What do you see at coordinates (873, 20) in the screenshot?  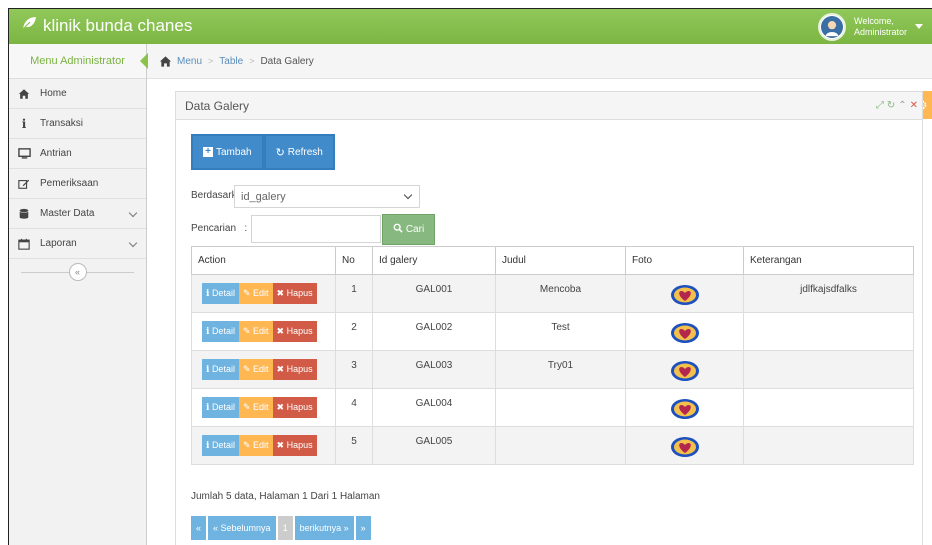 I see `welcome-text: Welcome,` at bounding box center [873, 20].